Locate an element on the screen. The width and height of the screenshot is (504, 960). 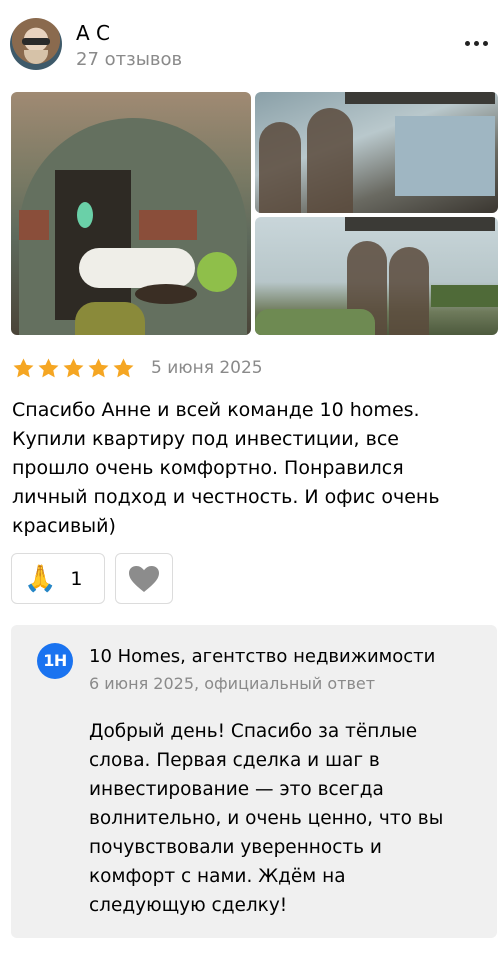
author-avatar is located at coordinates (36, 44).